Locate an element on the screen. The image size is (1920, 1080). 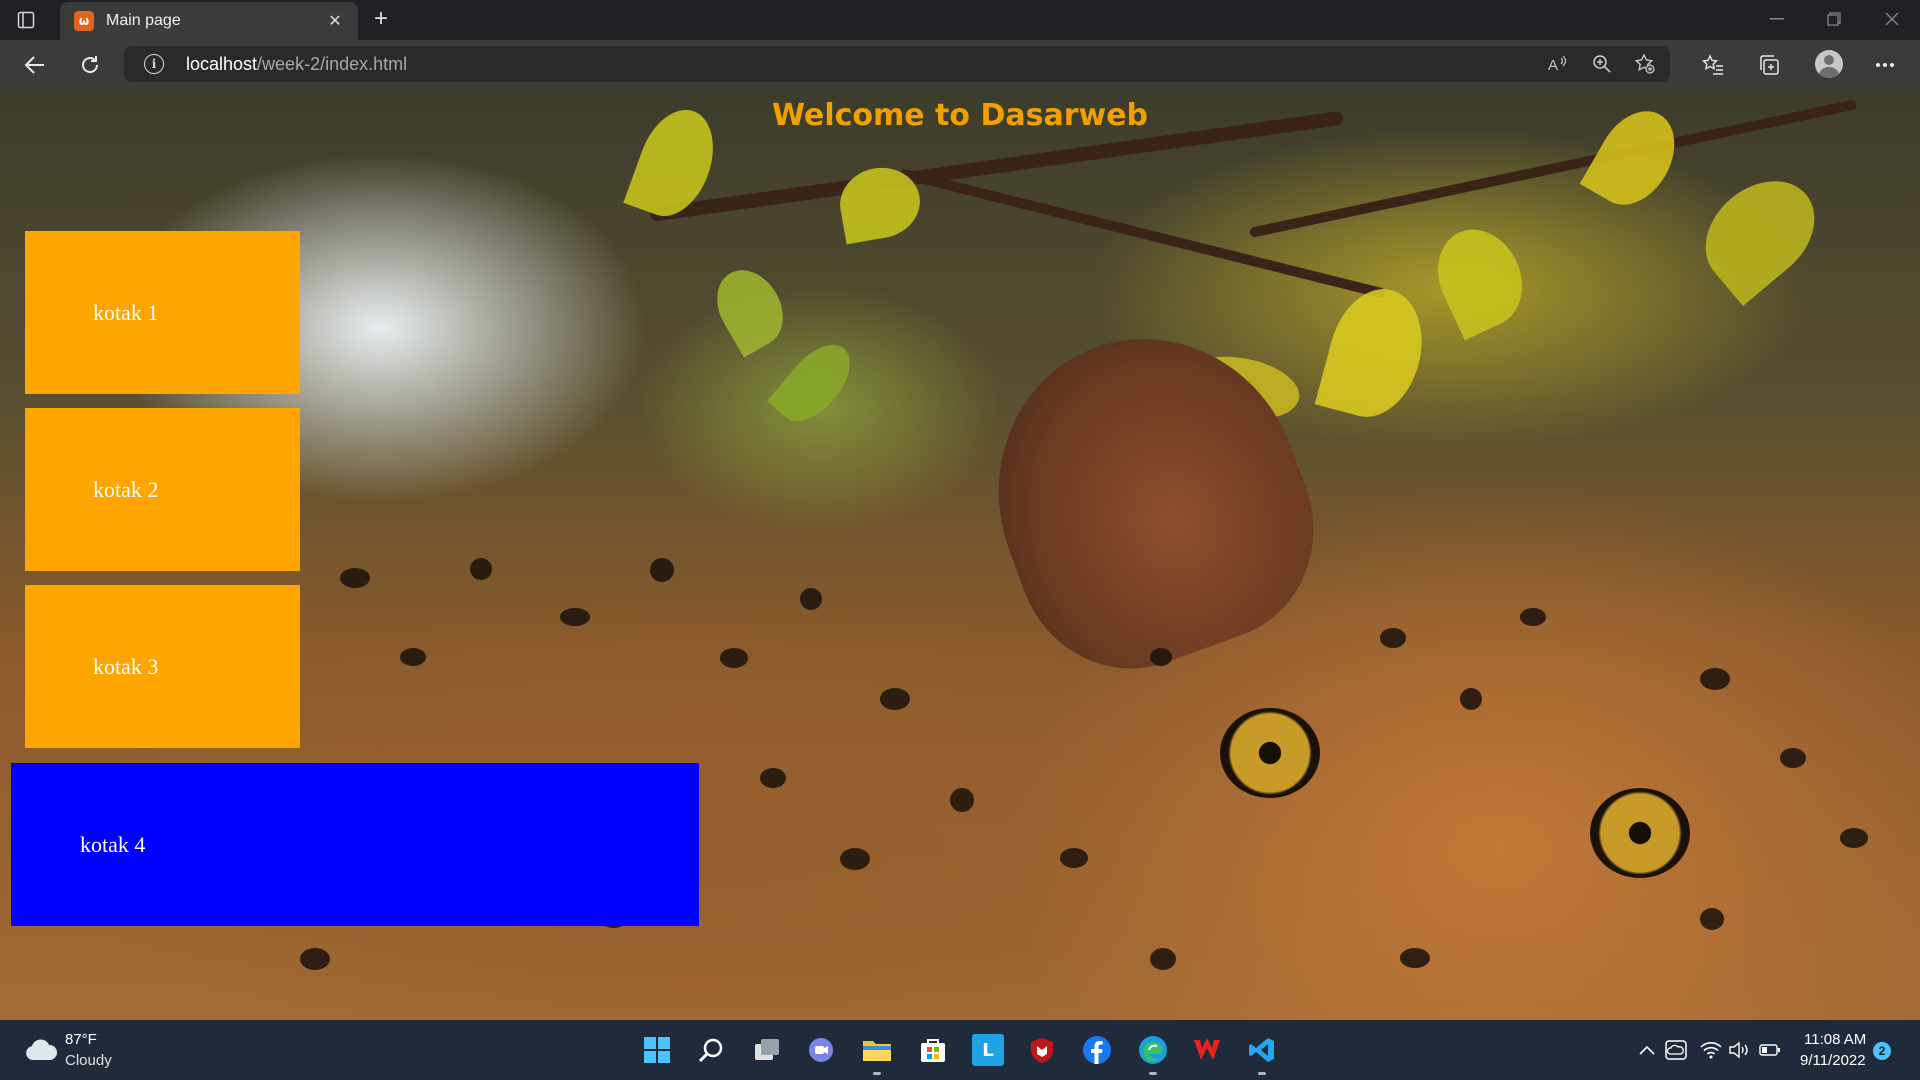
windows-start-icon is located at coordinates (657, 1050).